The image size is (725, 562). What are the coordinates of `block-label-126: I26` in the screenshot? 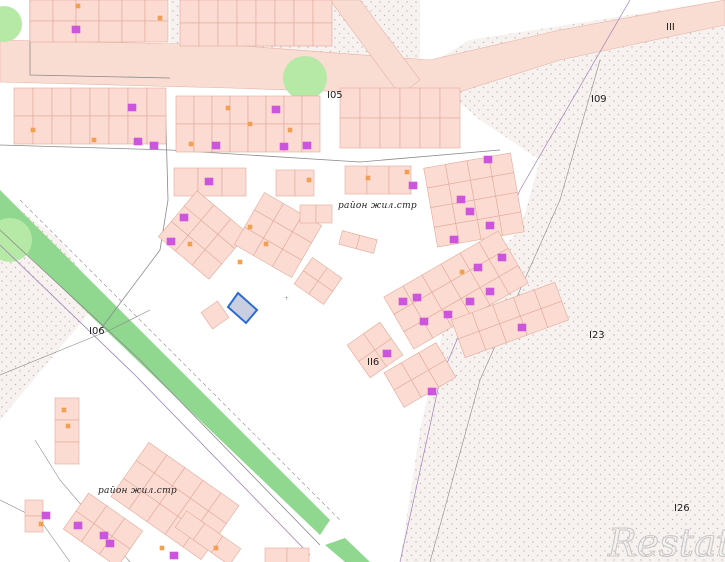 It's located at (682, 508).